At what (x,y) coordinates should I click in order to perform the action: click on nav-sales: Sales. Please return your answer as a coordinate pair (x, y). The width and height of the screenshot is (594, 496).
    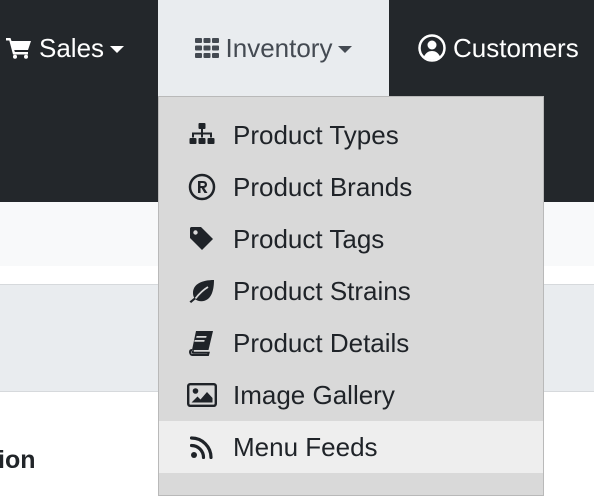
    Looking at the image, I should click on (65, 48).